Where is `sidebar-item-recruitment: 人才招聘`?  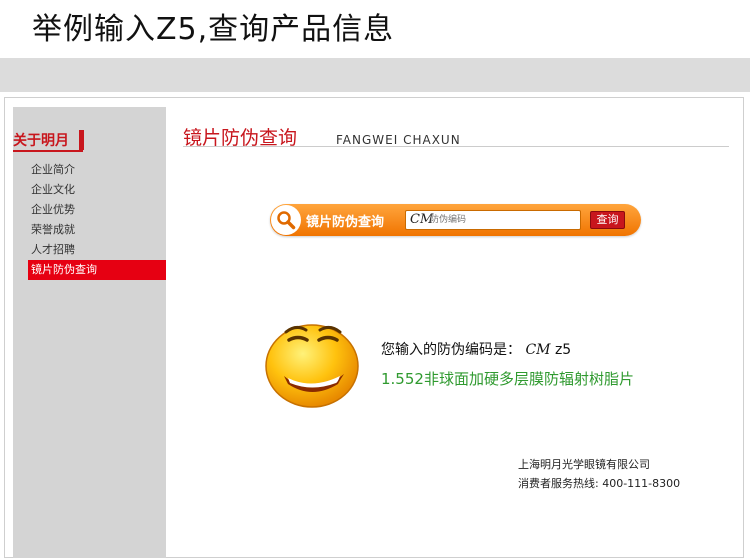
sidebar-item-recruitment: 人才招聘 is located at coordinates (97, 250).